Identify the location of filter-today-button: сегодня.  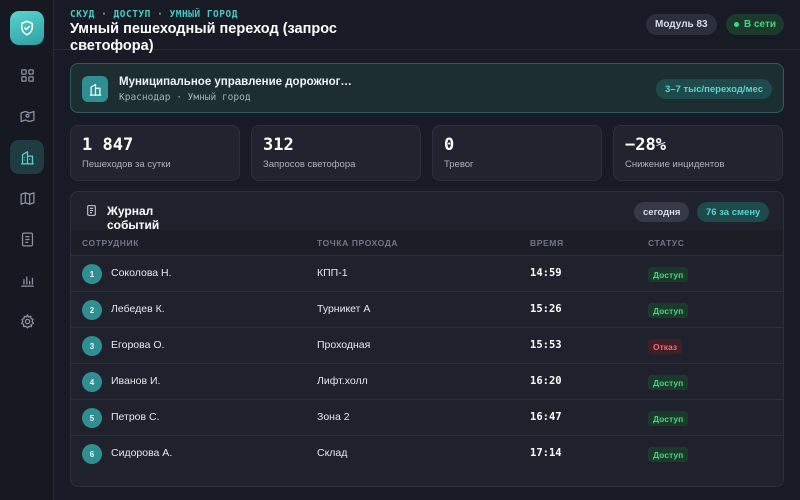
(662, 212).